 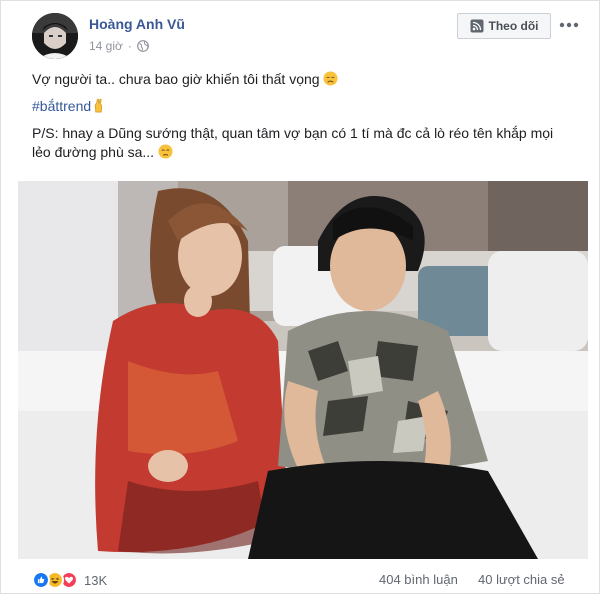 I want to click on disappointed-face-icon, so click(x=330, y=78).